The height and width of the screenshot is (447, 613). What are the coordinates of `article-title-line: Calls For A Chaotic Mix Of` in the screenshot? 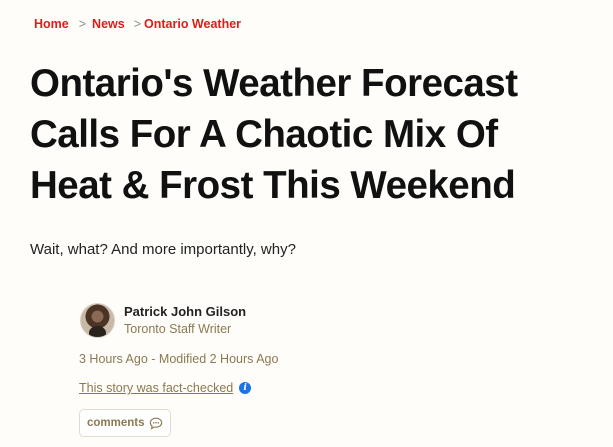 It's located at (264, 134).